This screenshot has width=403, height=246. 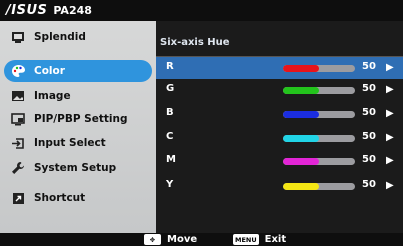 I want to click on sidebar-item-pip-pbp: PIP/PBP Setting, so click(x=78, y=119).